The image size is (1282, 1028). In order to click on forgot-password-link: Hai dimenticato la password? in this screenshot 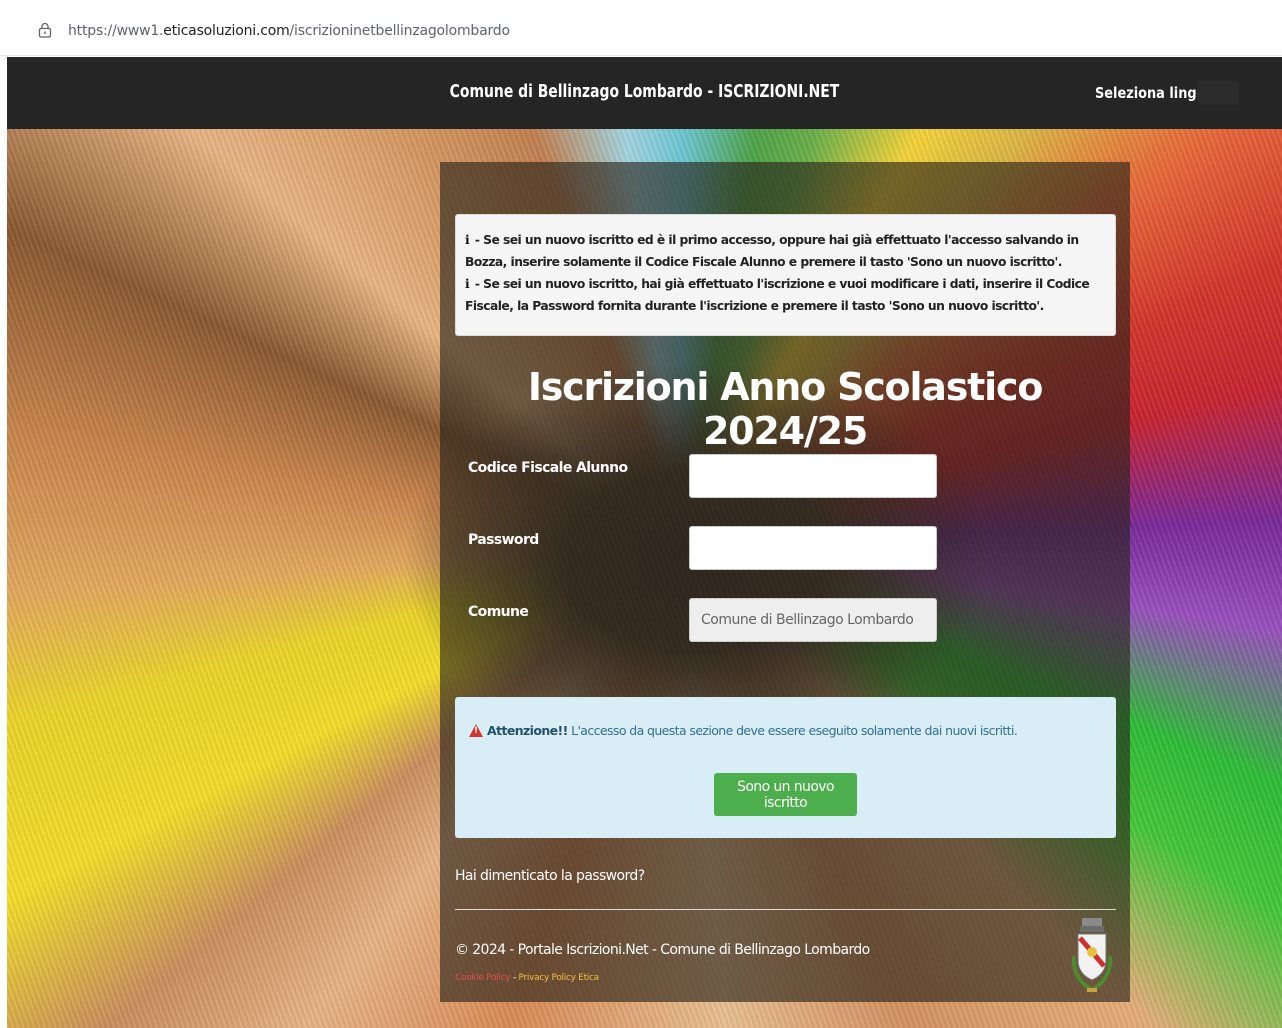, I will do `click(550, 876)`.